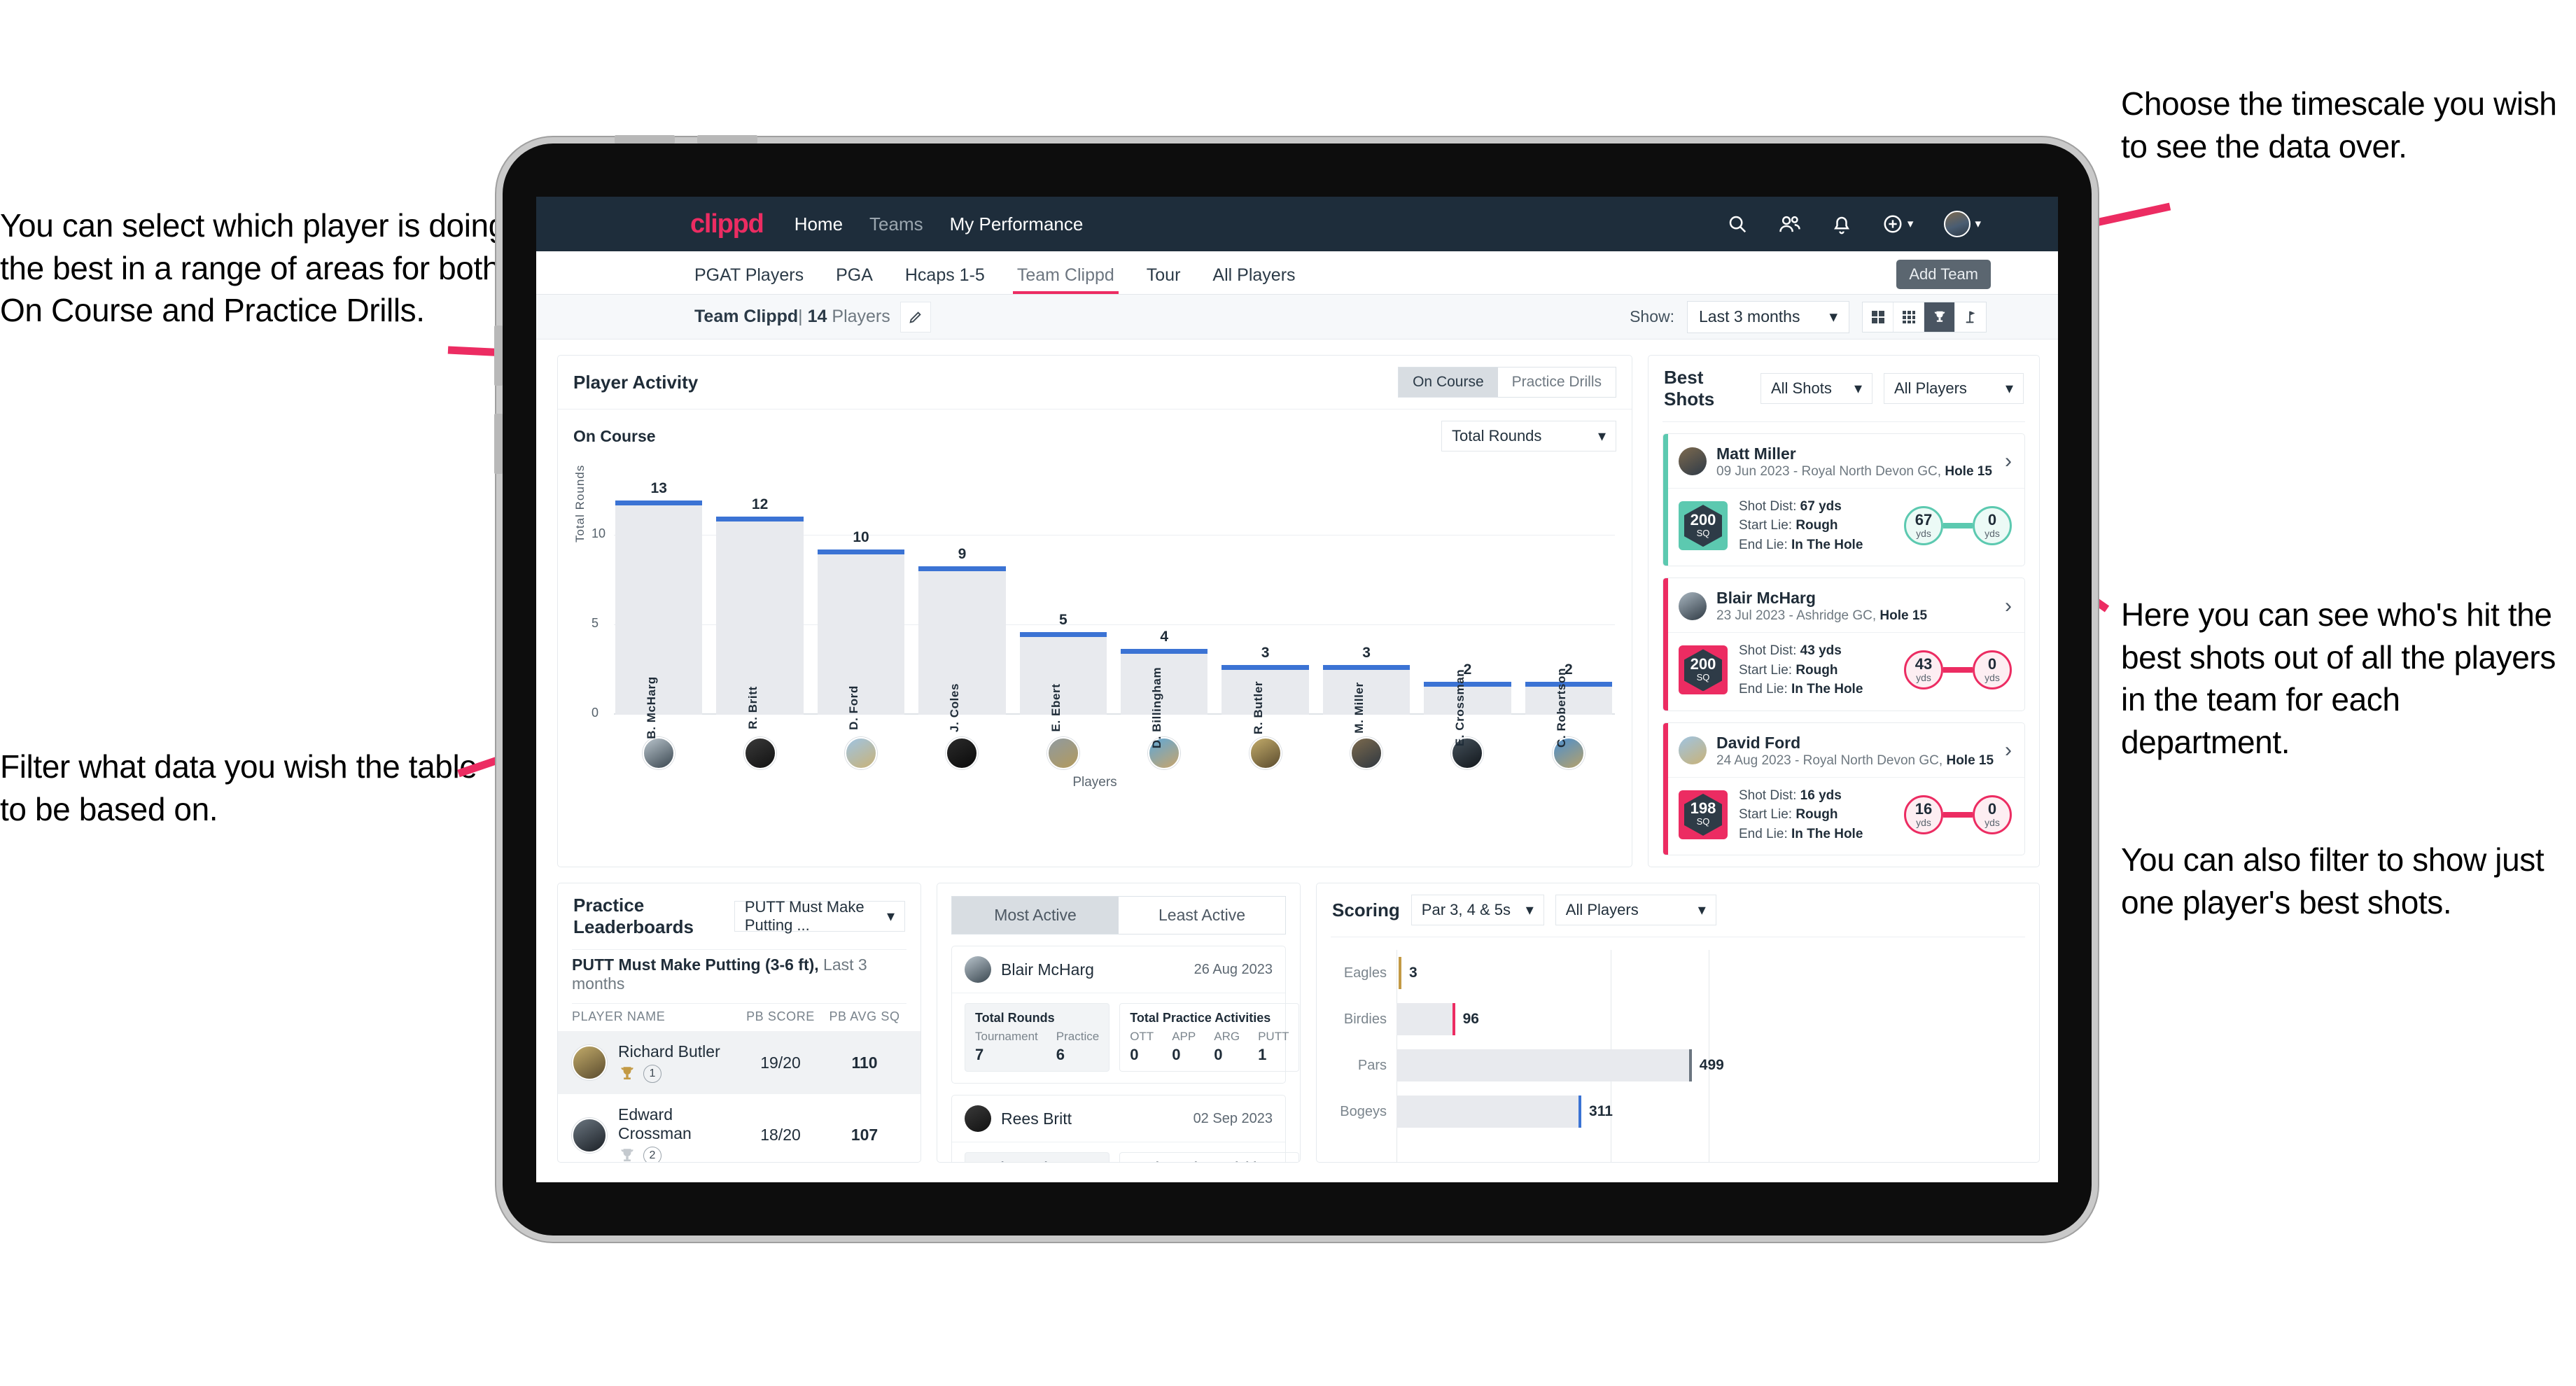 The image size is (2576, 1386). I want to click on grid-3x3-icon, so click(1908, 317).